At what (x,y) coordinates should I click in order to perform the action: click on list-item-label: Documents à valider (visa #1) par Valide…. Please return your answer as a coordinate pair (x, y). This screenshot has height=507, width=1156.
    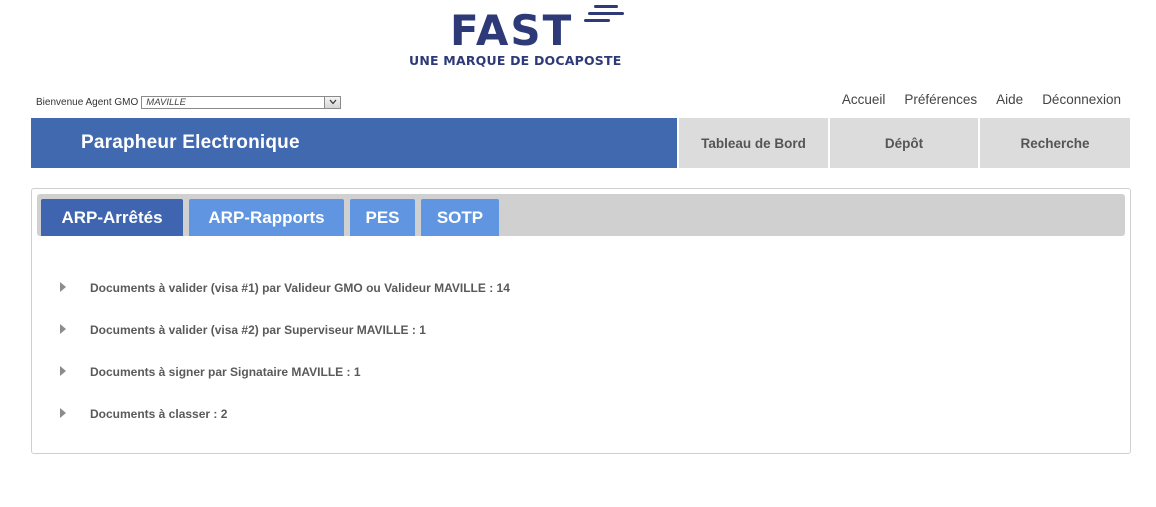
    Looking at the image, I should click on (300, 288).